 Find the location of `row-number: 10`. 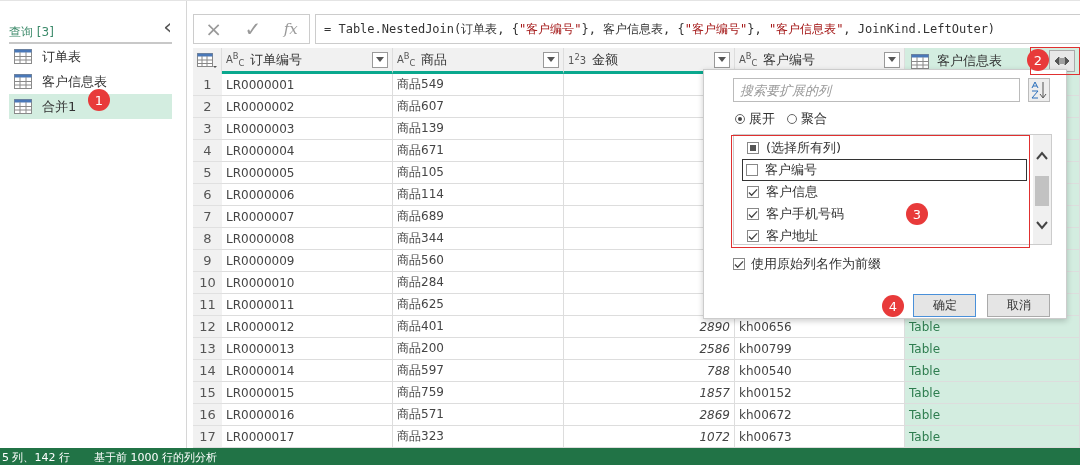

row-number: 10 is located at coordinates (207, 283).